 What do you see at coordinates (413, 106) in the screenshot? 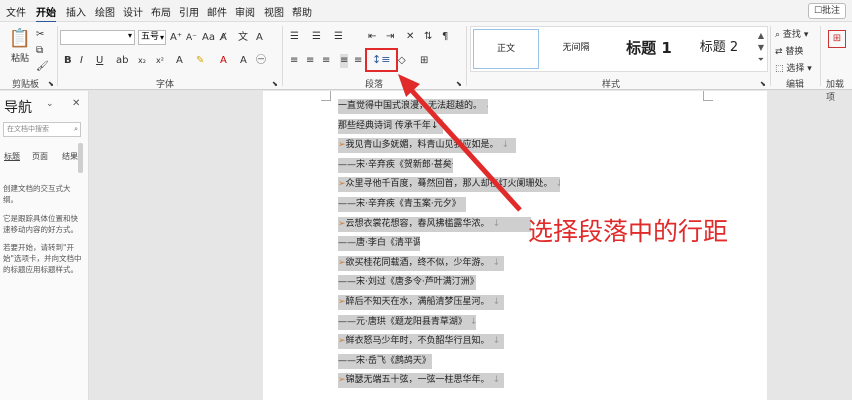
I see `document-line: 一直觉得中国式浪漫，无法超越的。↓` at bounding box center [413, 106].